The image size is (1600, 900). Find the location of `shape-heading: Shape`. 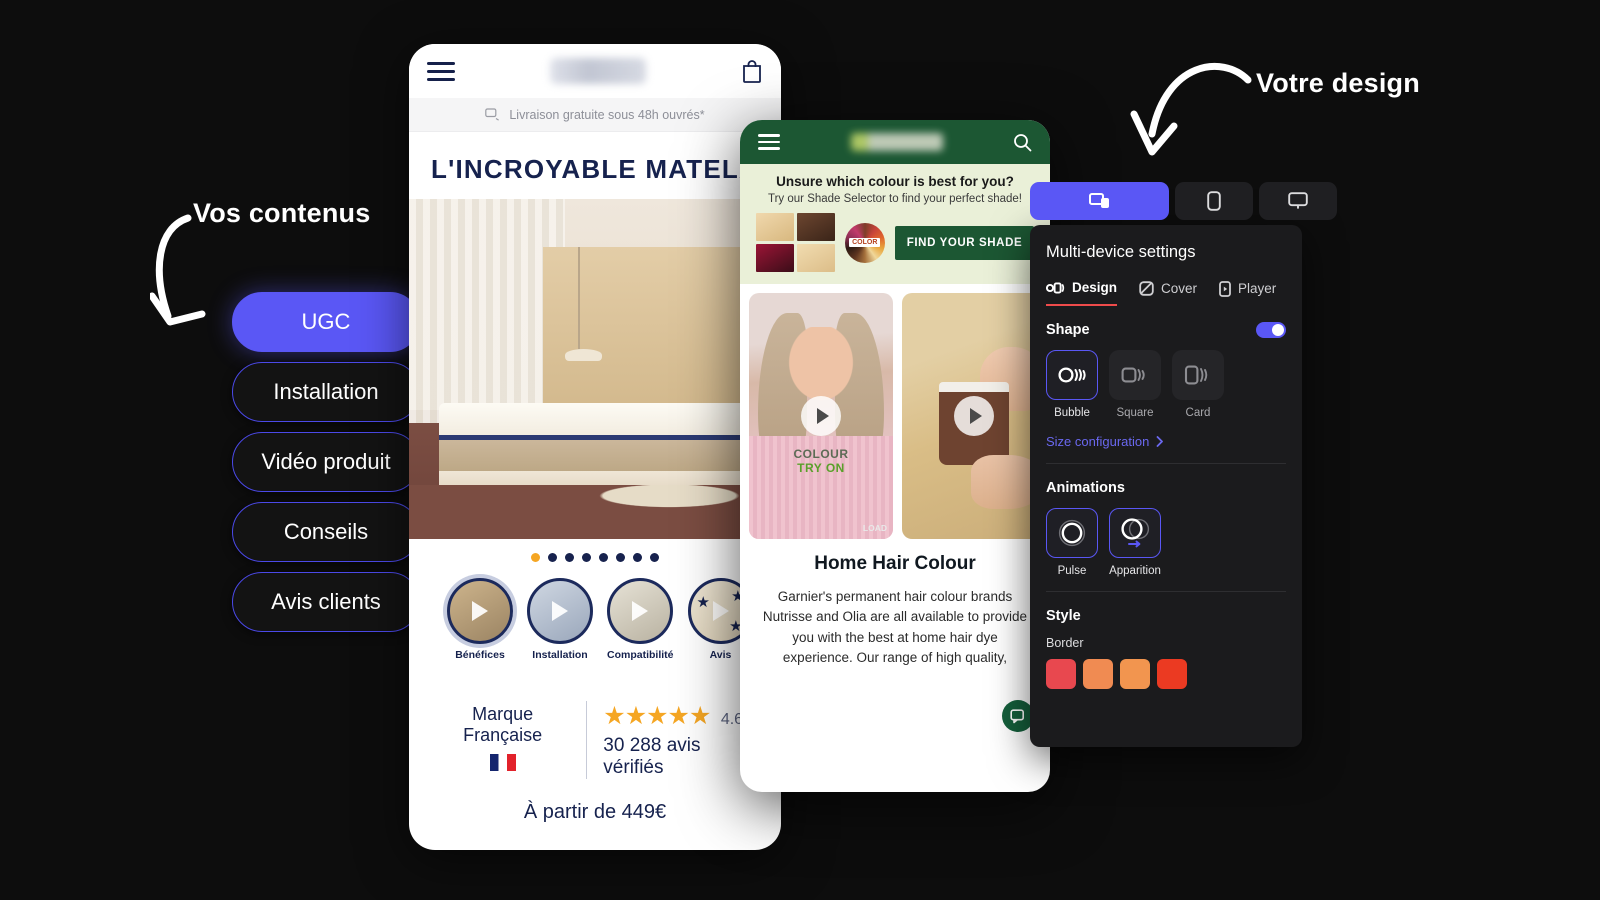

shape-heading: Shape is located at coordinates (1068, 330).